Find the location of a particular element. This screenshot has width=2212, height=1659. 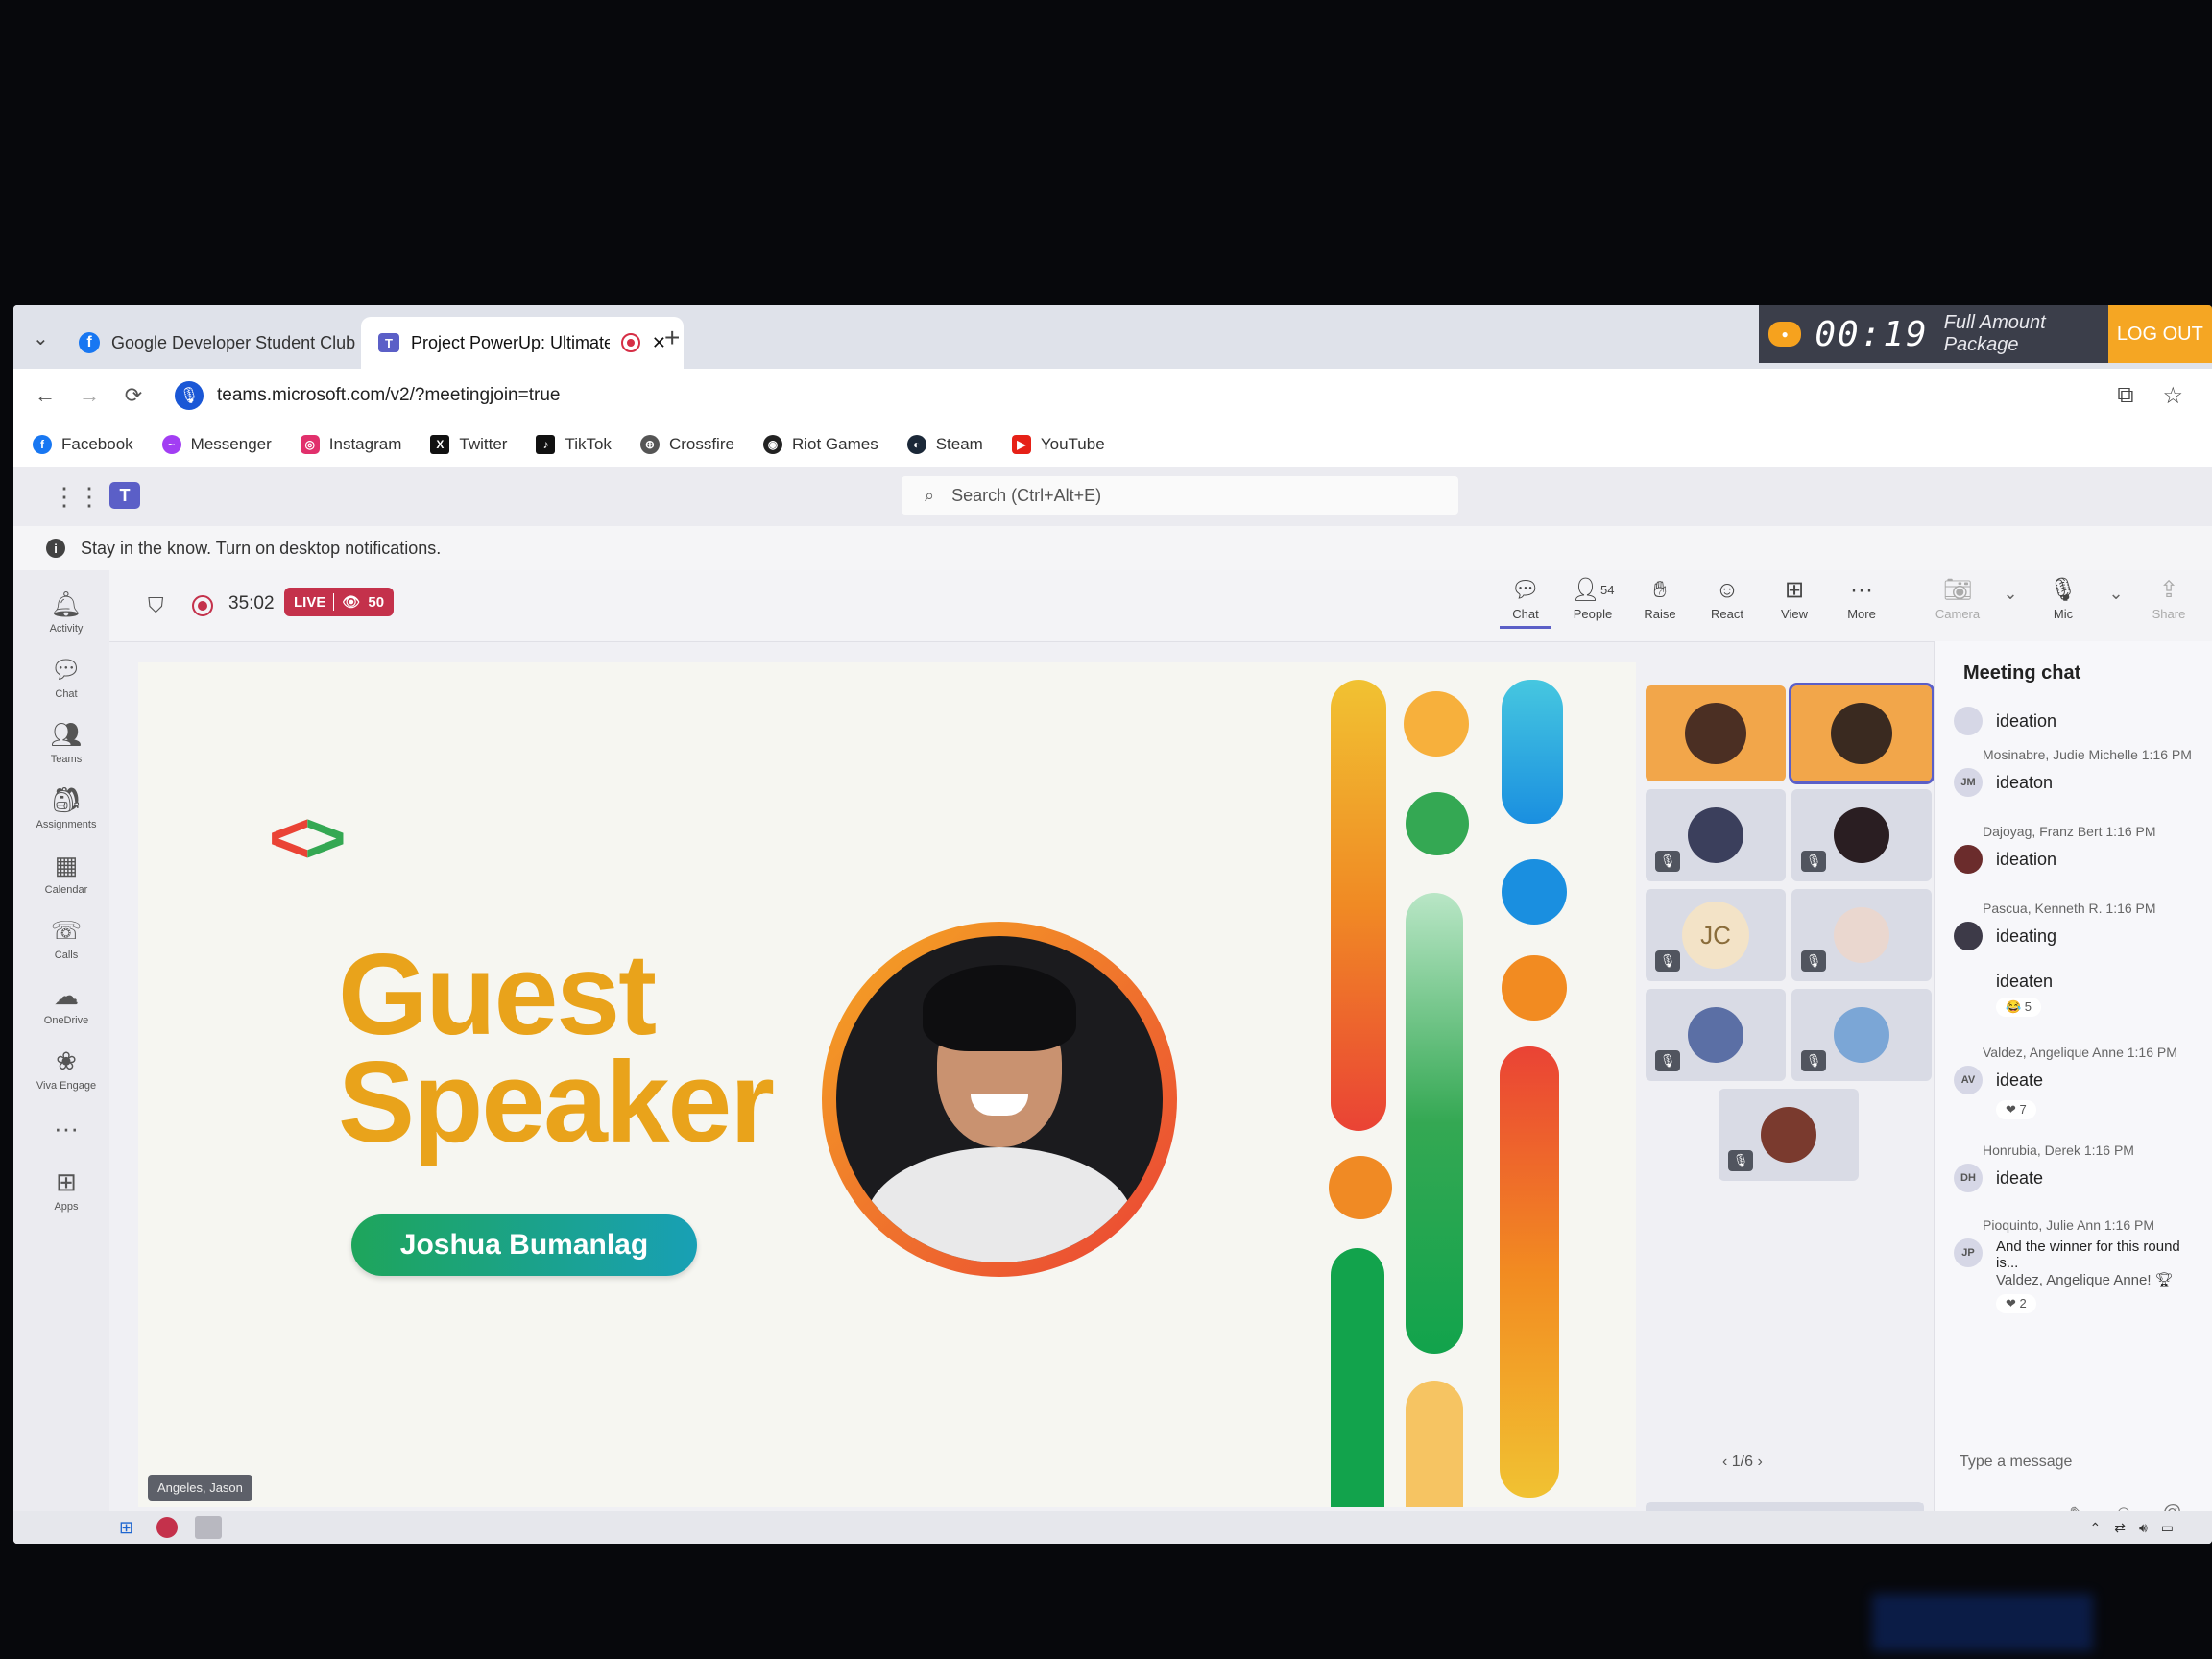

rail-item-activity: 🔔︎ Activity is located at coordinates (66, 612).